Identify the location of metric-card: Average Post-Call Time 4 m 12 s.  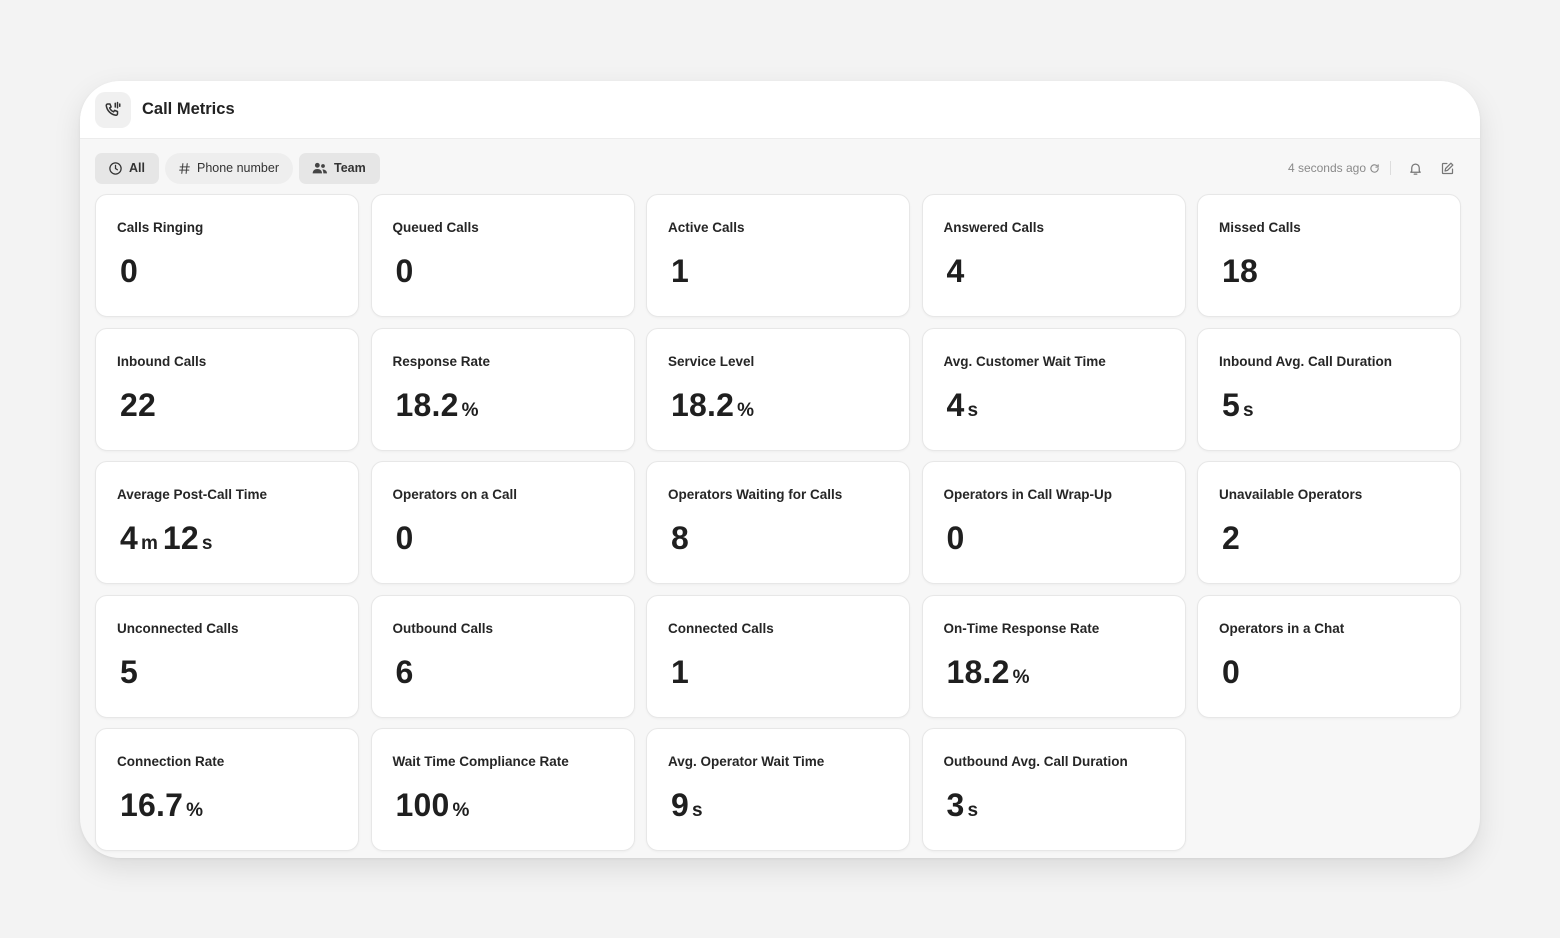
(227, 522).